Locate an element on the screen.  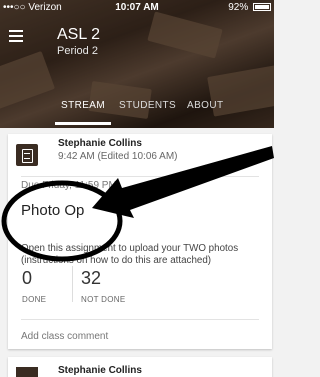
status-bar: •••○○ Verizon 10:07 AM 92% is located at coordinates (137, 8).